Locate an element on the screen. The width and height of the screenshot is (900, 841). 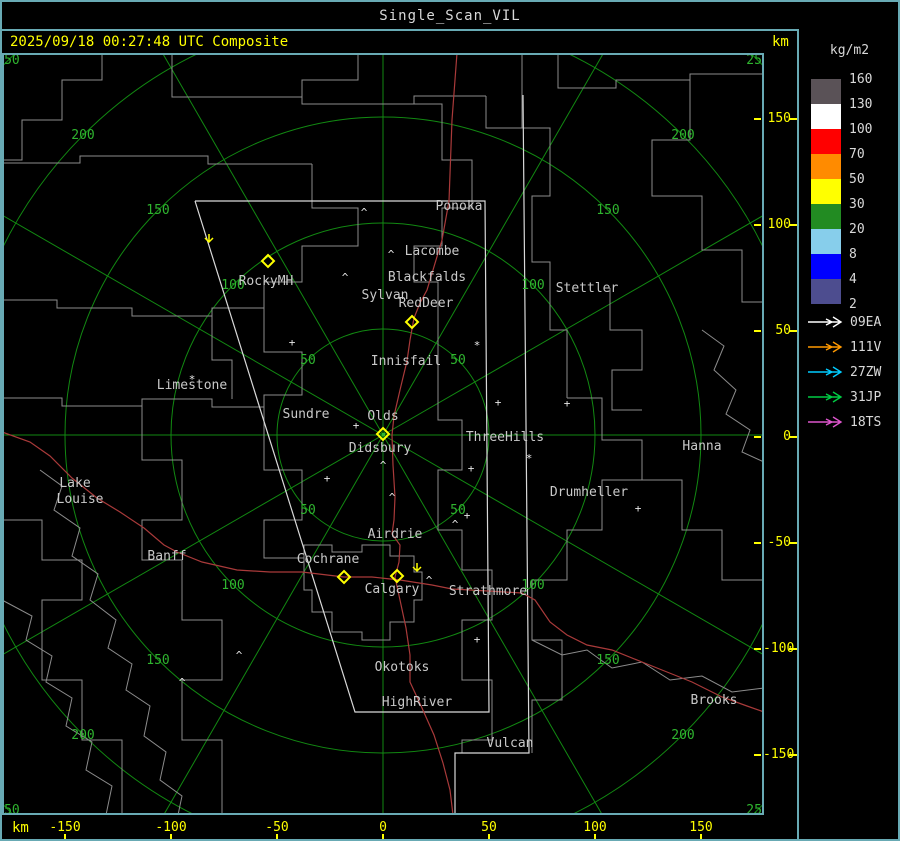
bottom-axis-label: 100 is located at coordinates (595, 827).